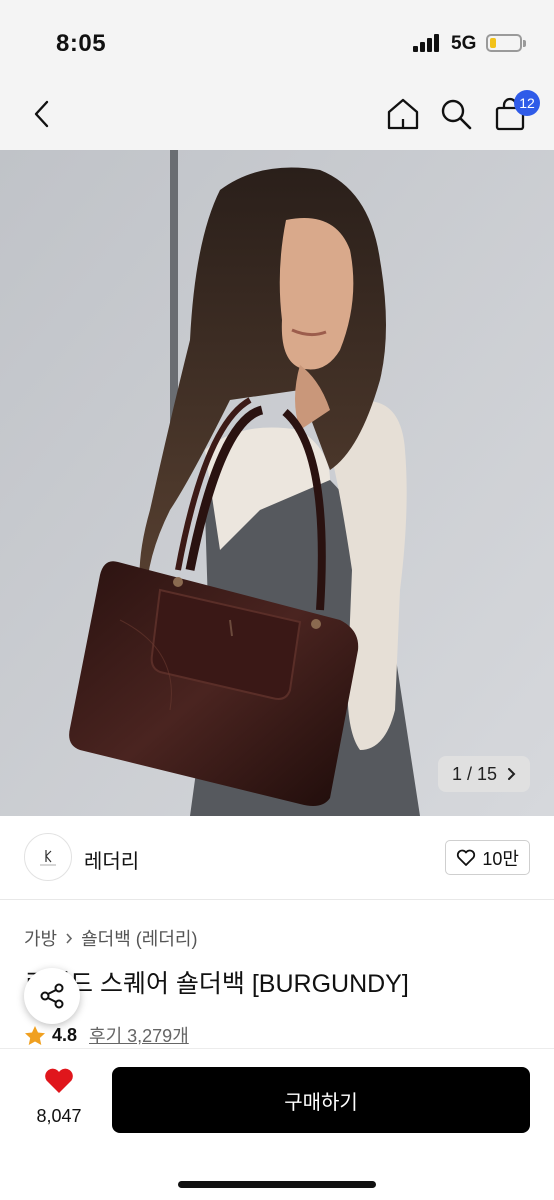  What do you see at coordinates (81, 43) in the screenshot?
I see `status-time: 8:05` at bounding box center [81, 43].